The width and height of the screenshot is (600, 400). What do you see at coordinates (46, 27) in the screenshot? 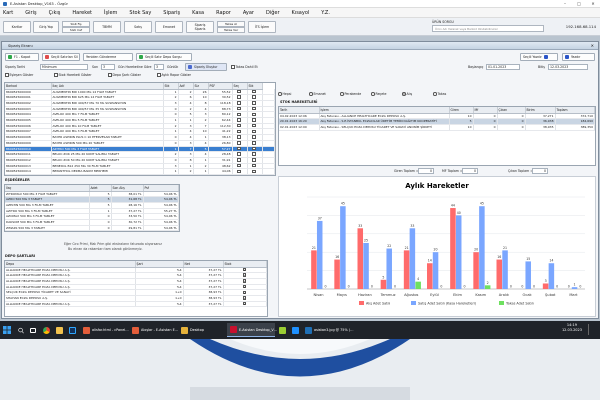
I see `giris-yap-button: Giriş Yap` at bounding box center [46, 27].